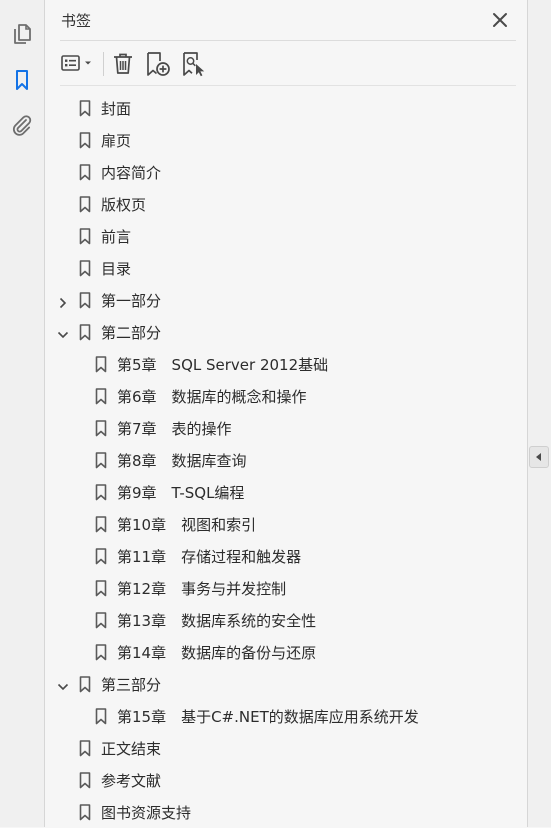  What do you see at coordinates (280, 204) in the screenshot?
I see `bookmark-item: 版权页` at bounding box center [280, 204].